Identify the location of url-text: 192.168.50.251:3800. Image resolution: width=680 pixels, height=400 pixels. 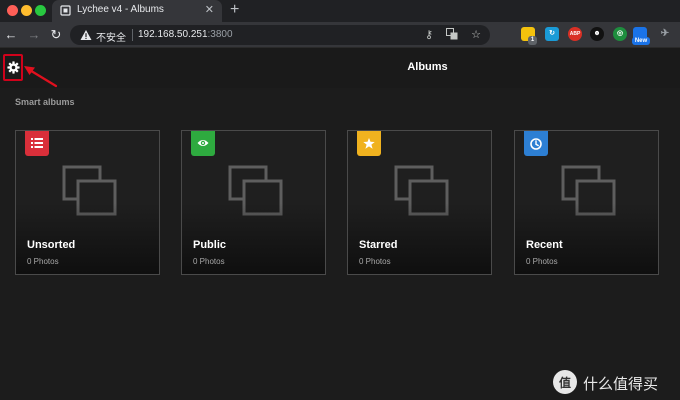
(185, 34).